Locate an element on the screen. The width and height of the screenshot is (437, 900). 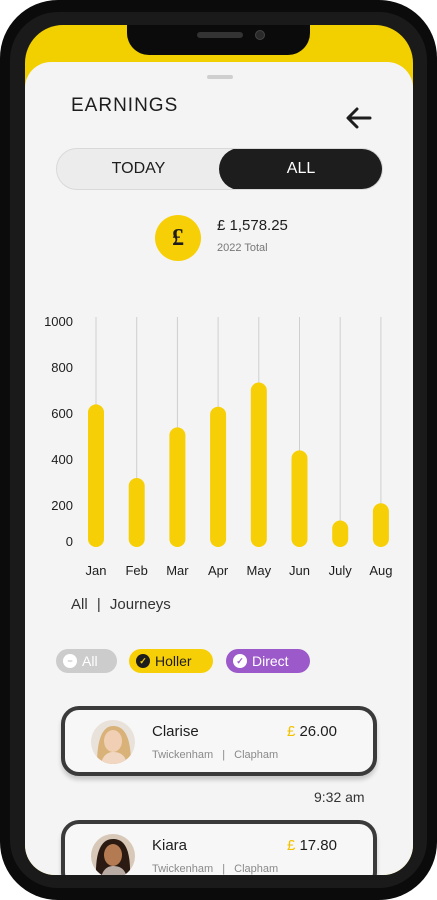
x-tick-label: Jan is located at coordinates (96, 570).